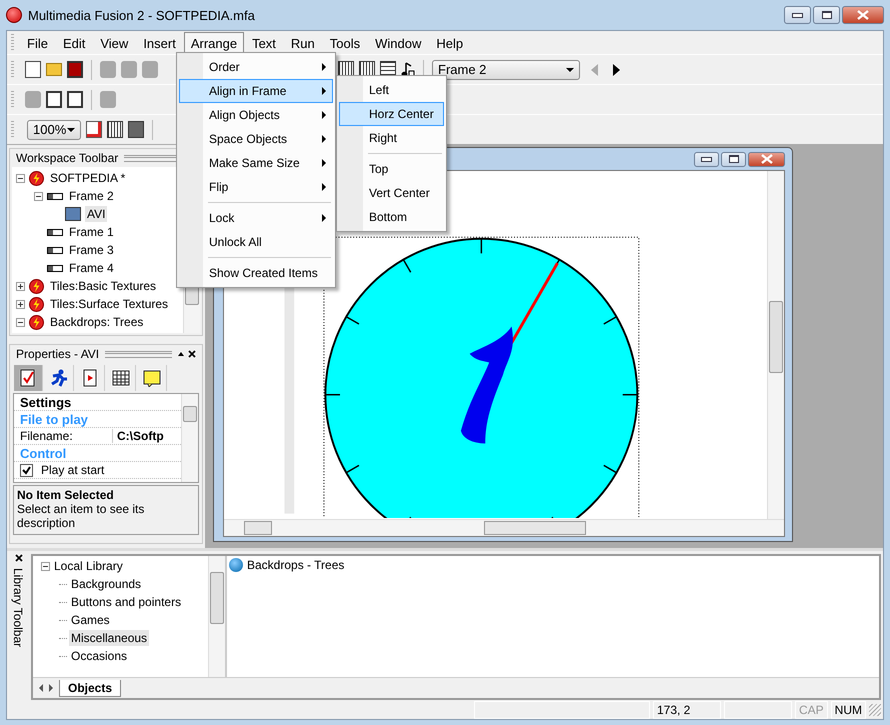 This screenshot has width=890, height=725. Describe the element at coordinates (398, 43) in the screenshot. I see `menu-item: Window` at that location.